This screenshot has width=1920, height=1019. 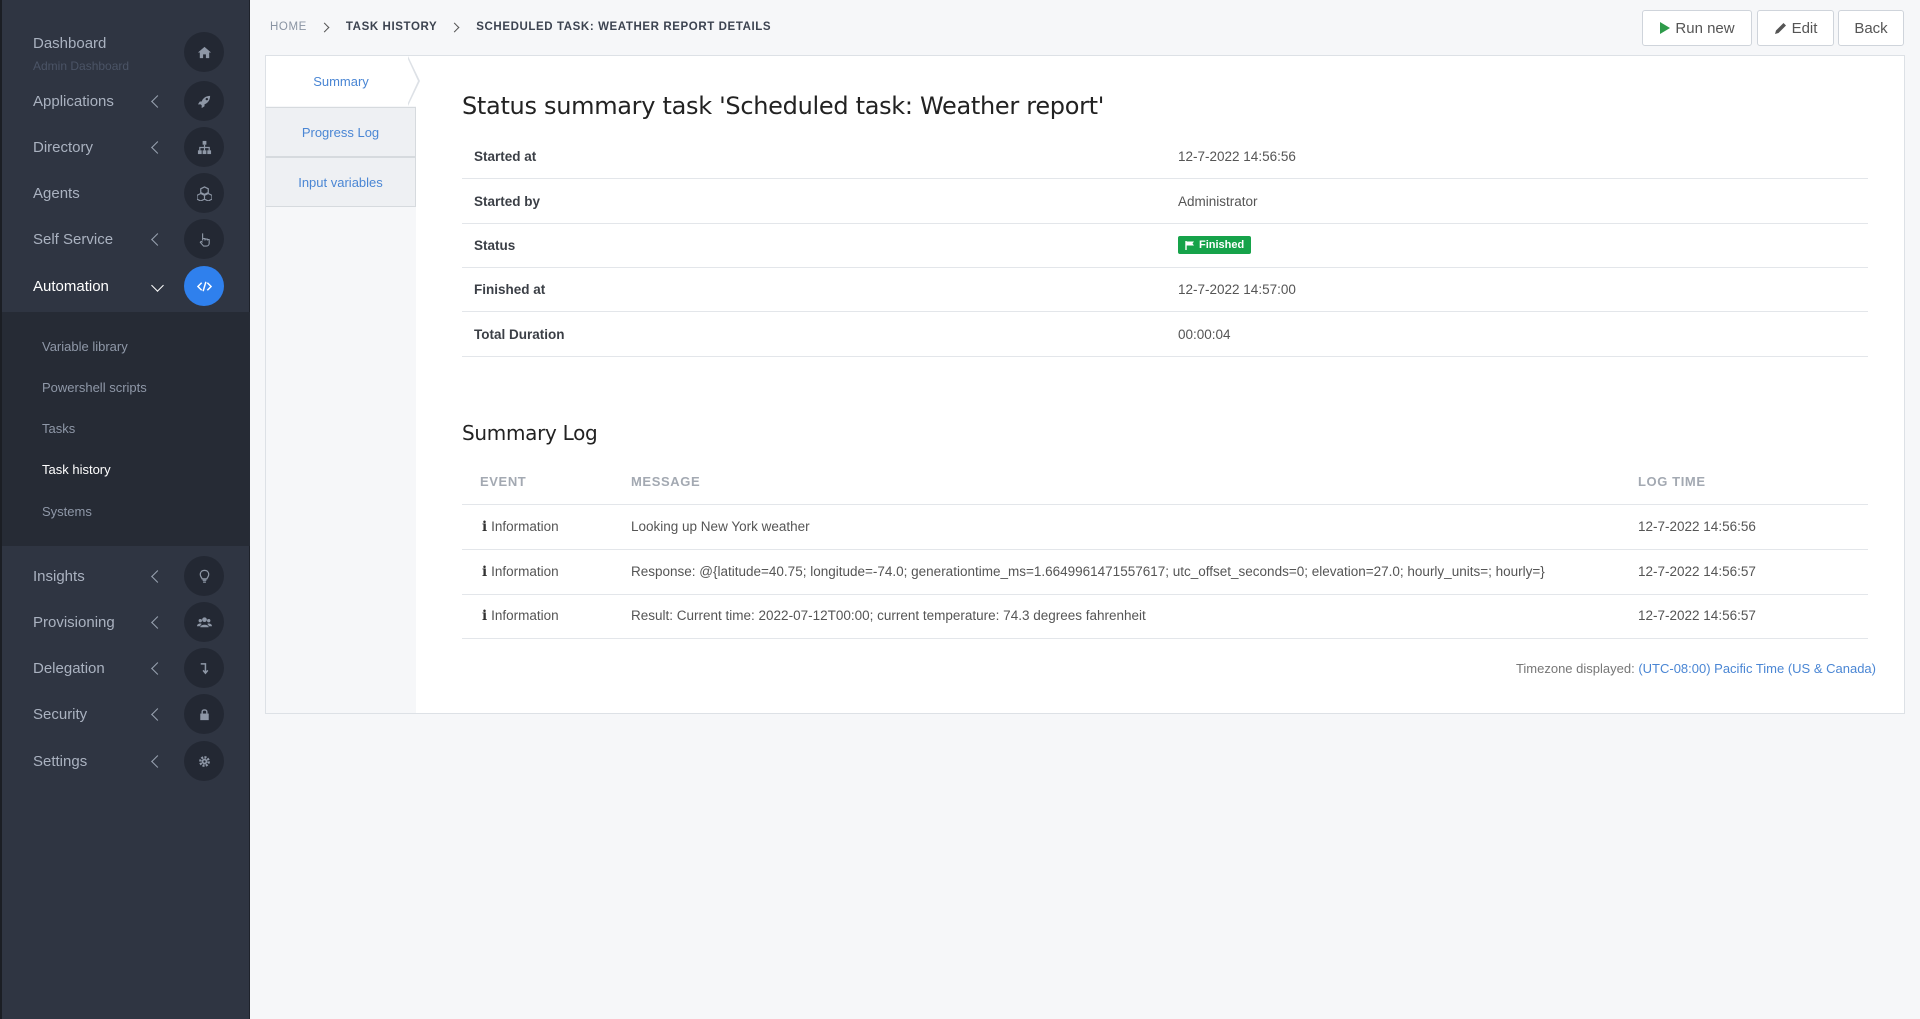 What do you see at coordinates (157, 285) in the screenshot?
I see `chevron-down-icon` at bounding box center [157, 285].